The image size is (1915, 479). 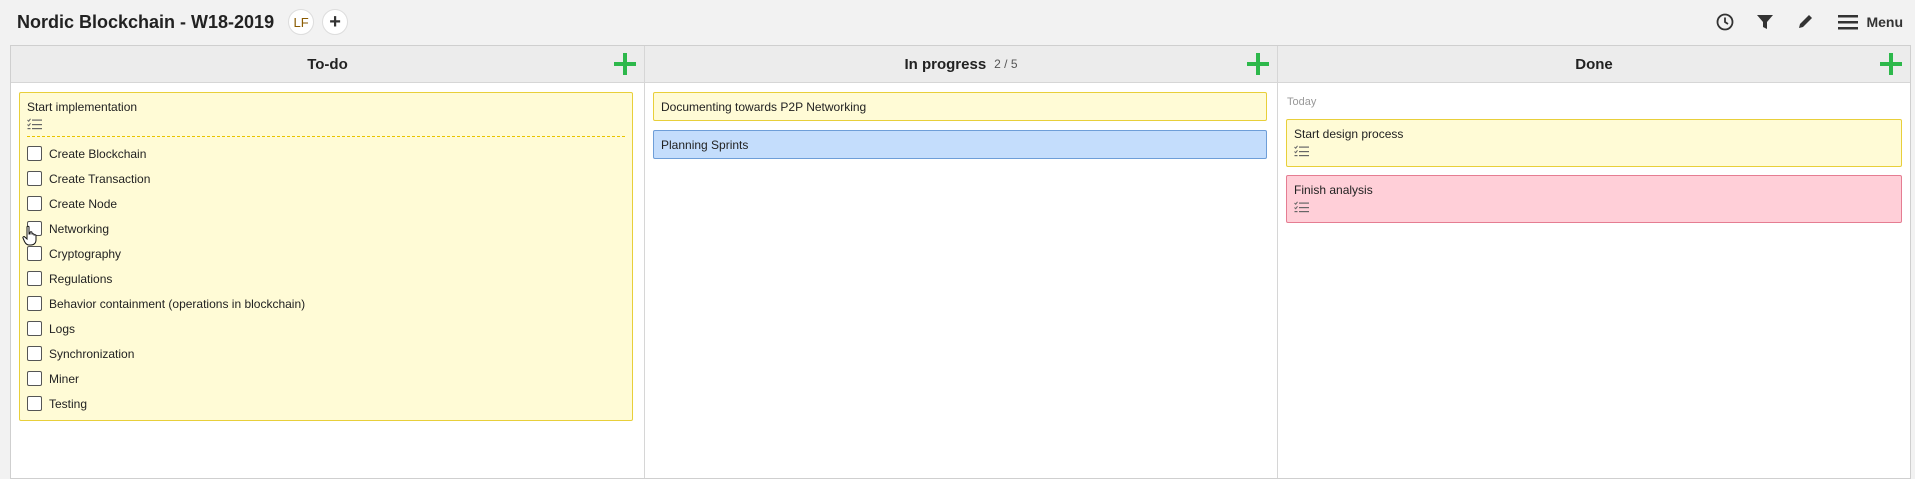 I want to click on column-header-todo: To-do, so click(x=327, y=64).